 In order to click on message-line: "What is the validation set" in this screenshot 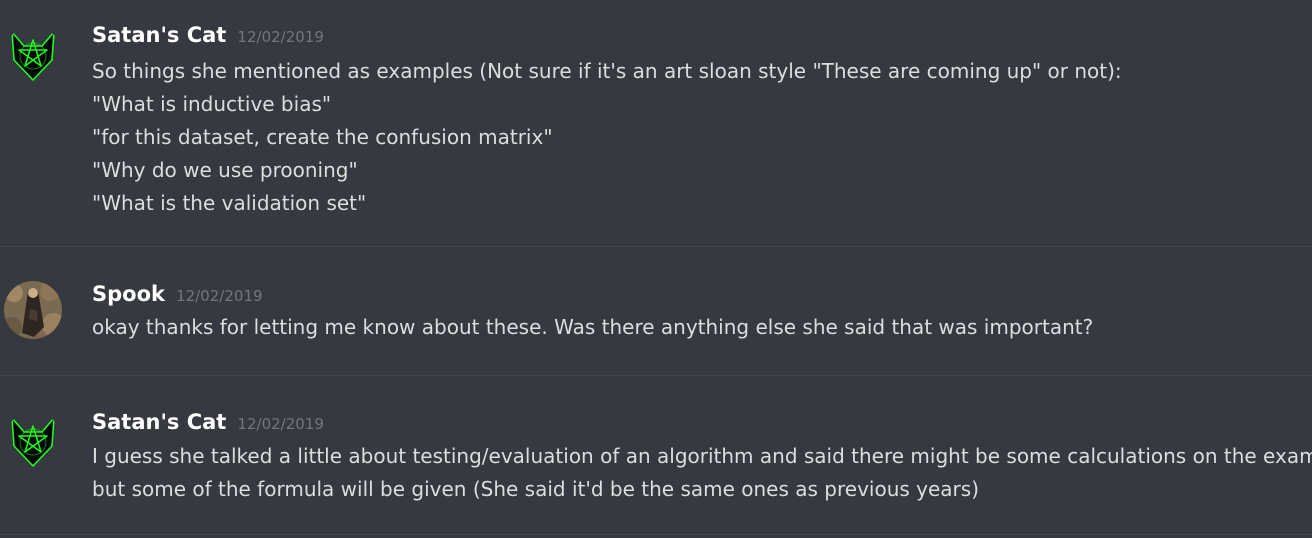, I will do `click(229, 203)`.